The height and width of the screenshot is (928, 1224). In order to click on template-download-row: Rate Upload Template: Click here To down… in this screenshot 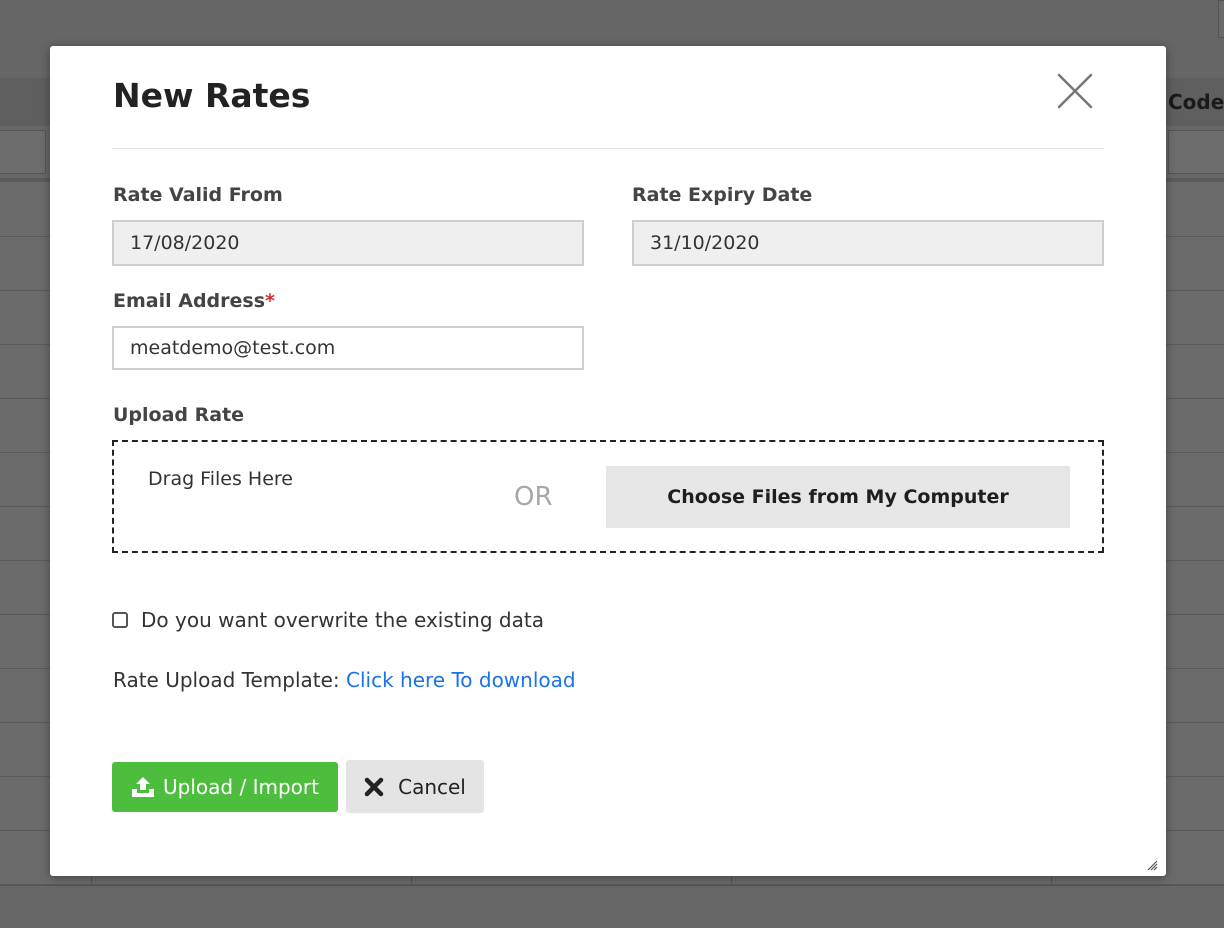, I will do `click(344, 680)`.